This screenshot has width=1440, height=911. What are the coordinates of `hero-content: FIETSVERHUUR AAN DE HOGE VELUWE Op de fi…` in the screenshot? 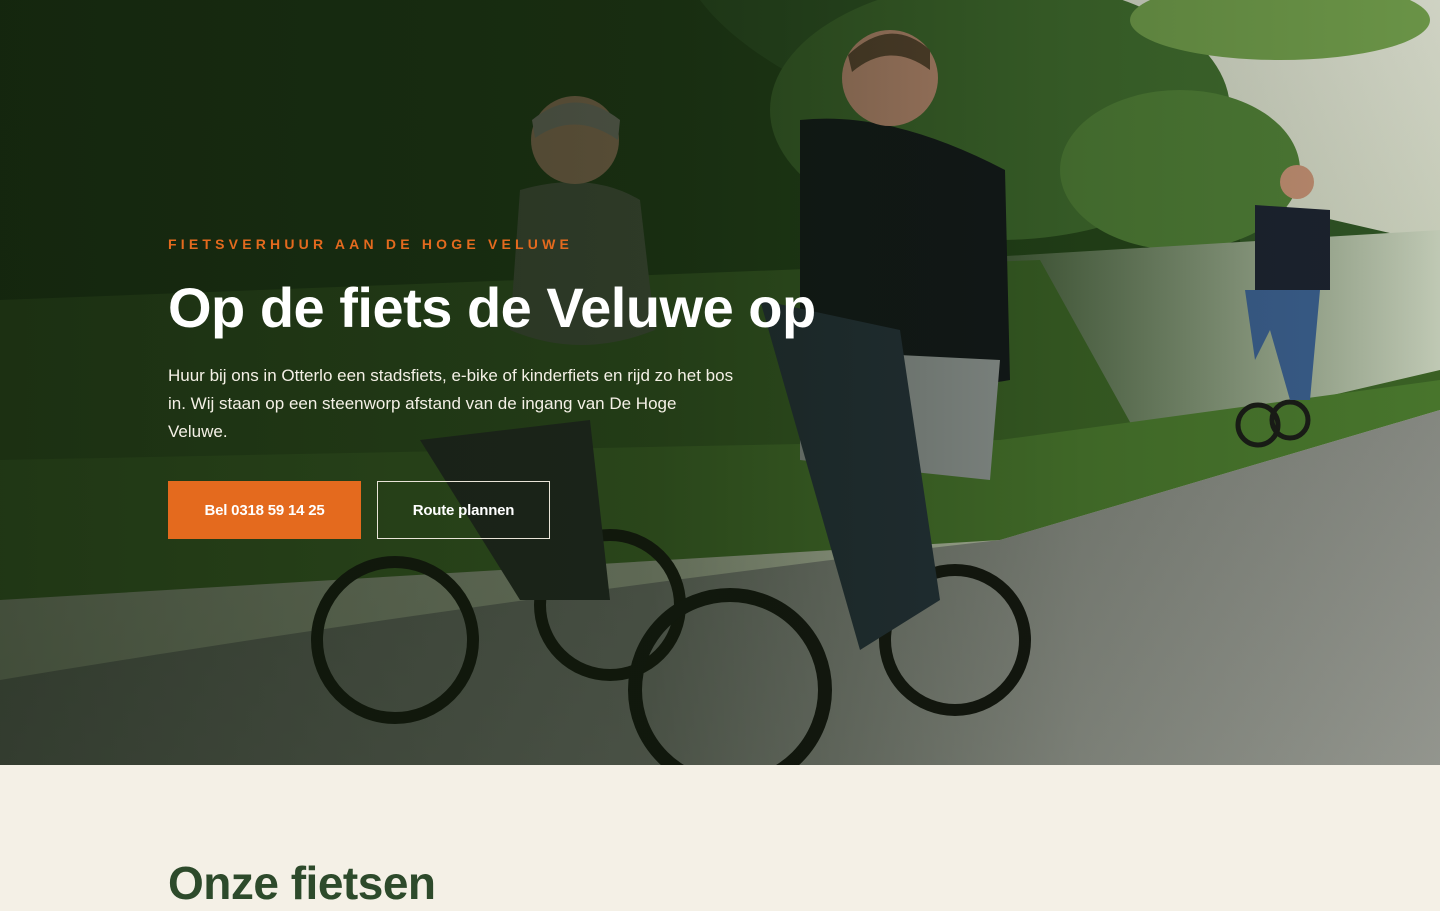 It's located at (492, 387).